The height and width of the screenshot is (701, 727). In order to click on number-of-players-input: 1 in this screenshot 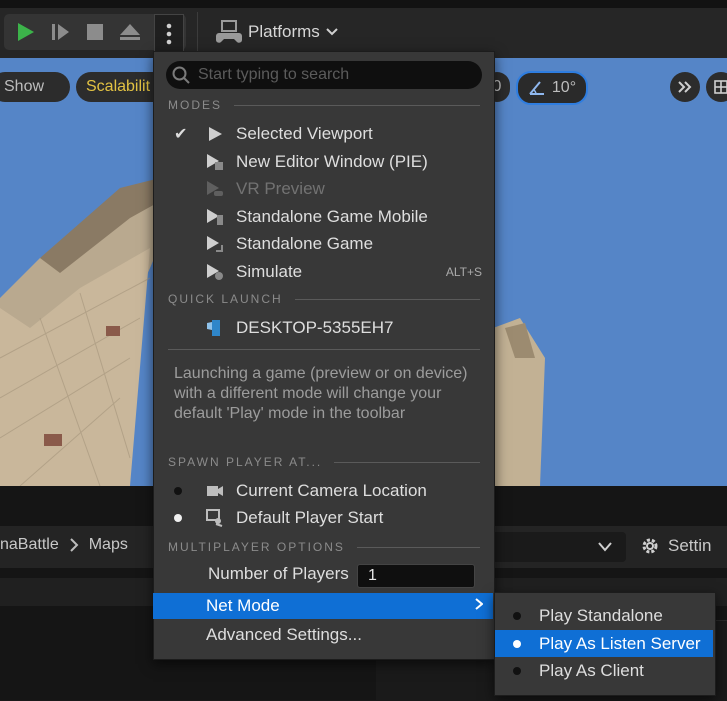, I will do `click(416, 576)`.